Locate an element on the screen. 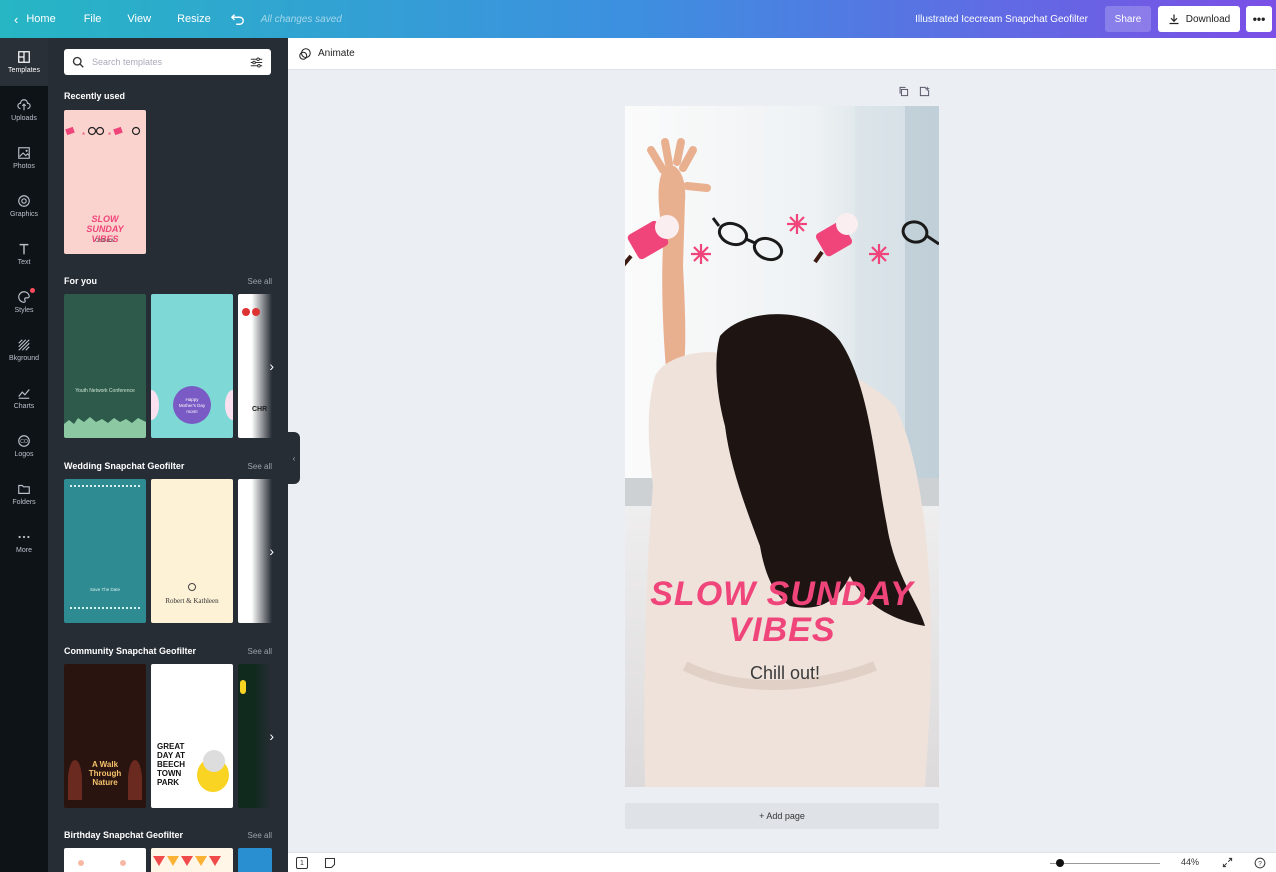 This screenshot has width=1276, height=872. rail-label: Styles is located at coordinates (24, 310).